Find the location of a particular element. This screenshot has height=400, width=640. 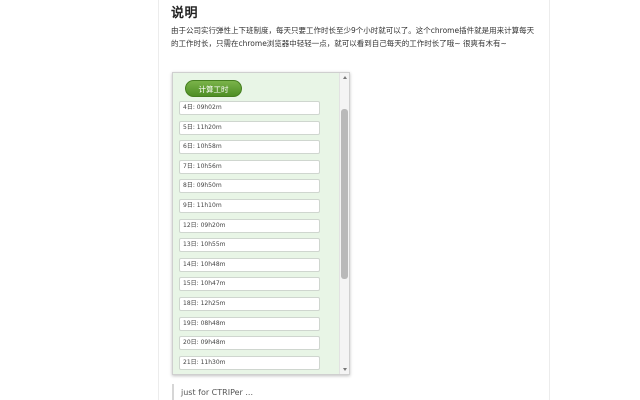

list-item: 15日: 10h47m is located at coordinates (249, 284).